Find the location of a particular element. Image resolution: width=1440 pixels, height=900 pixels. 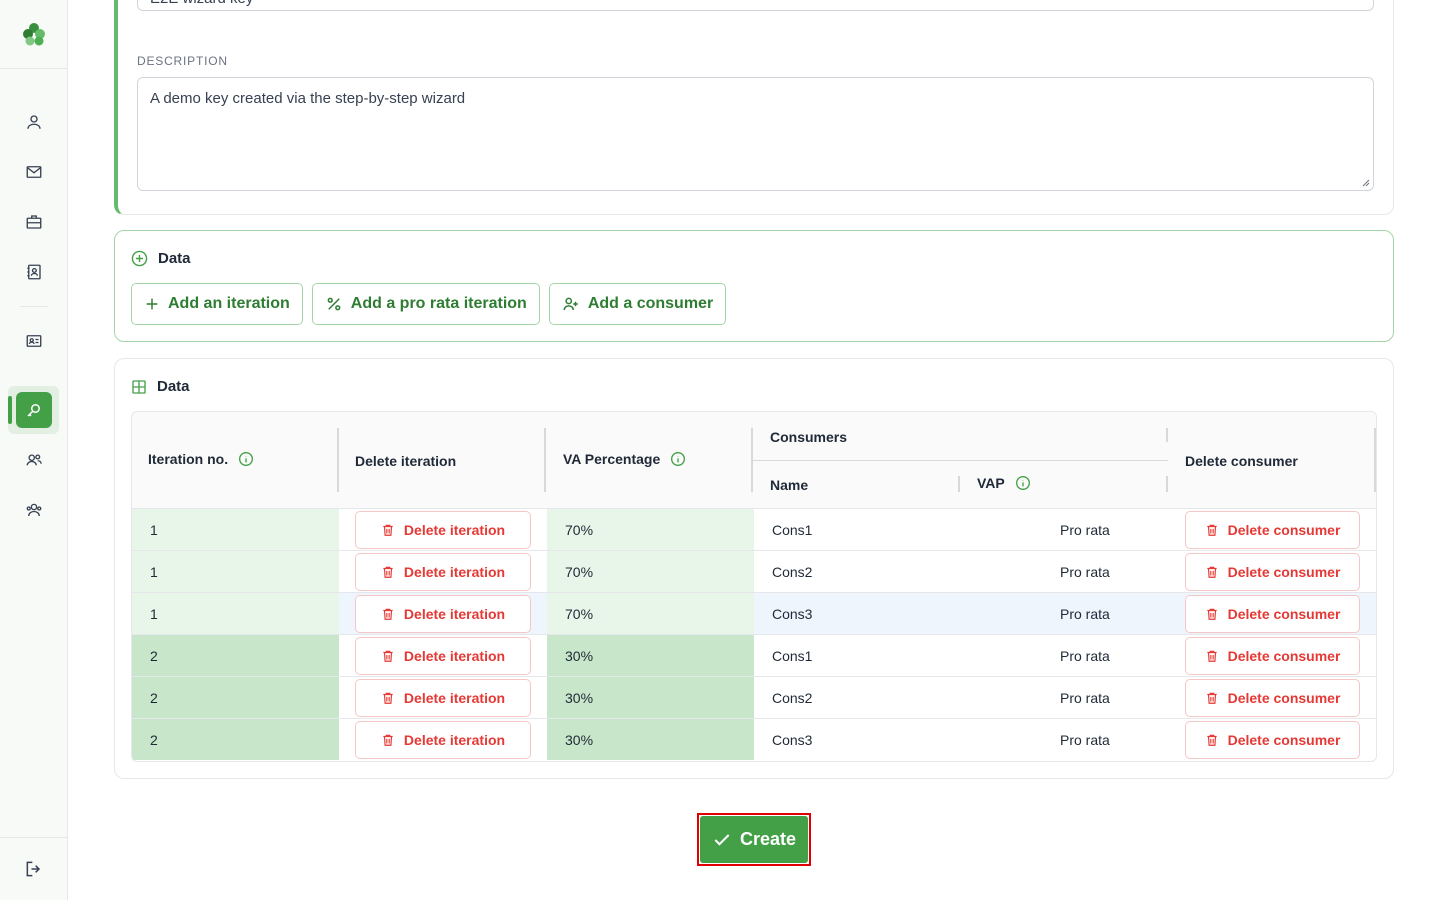

sidebar-divider is located at coordinates (34, 306).